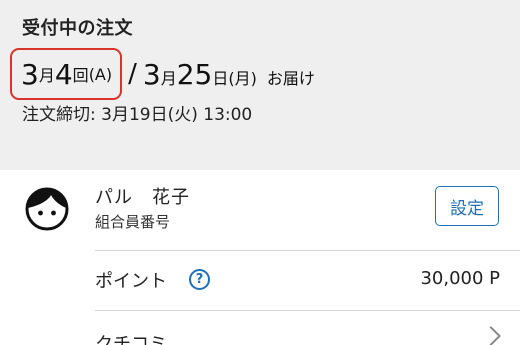 The height and width of the screenshot is (345, 520). Describe the element at coordinates (260, 328) in the screenshot. I see `review-row: クチコミ` at that location.